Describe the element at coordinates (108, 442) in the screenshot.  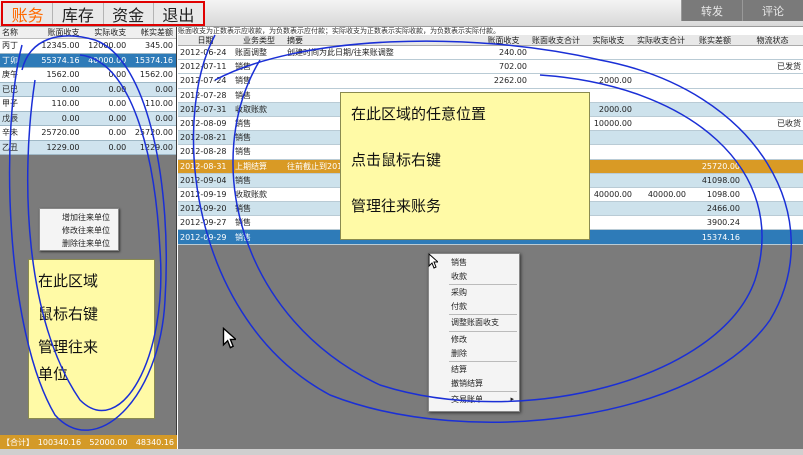
I see `total-actual: 52000.00` at that location.